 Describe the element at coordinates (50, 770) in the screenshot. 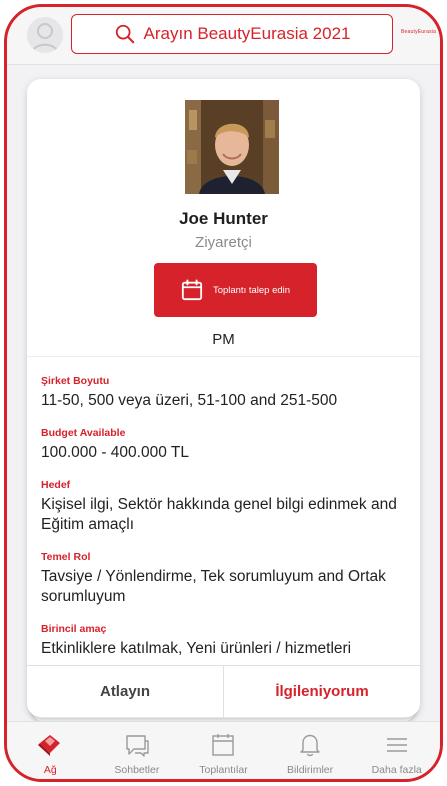

I see `tab-label: Ağ` at that location.